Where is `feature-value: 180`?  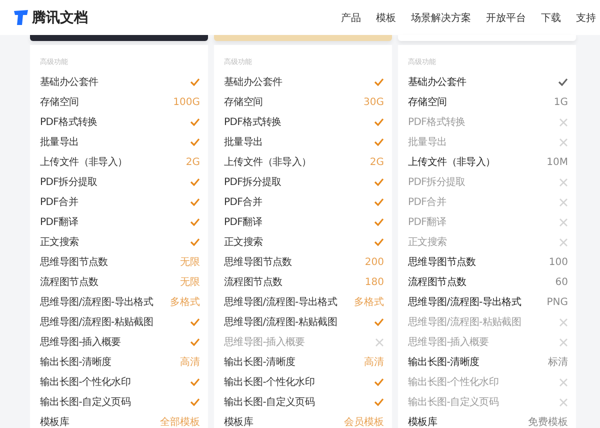
feature-value: 180 is located at coordinates (374, 282).